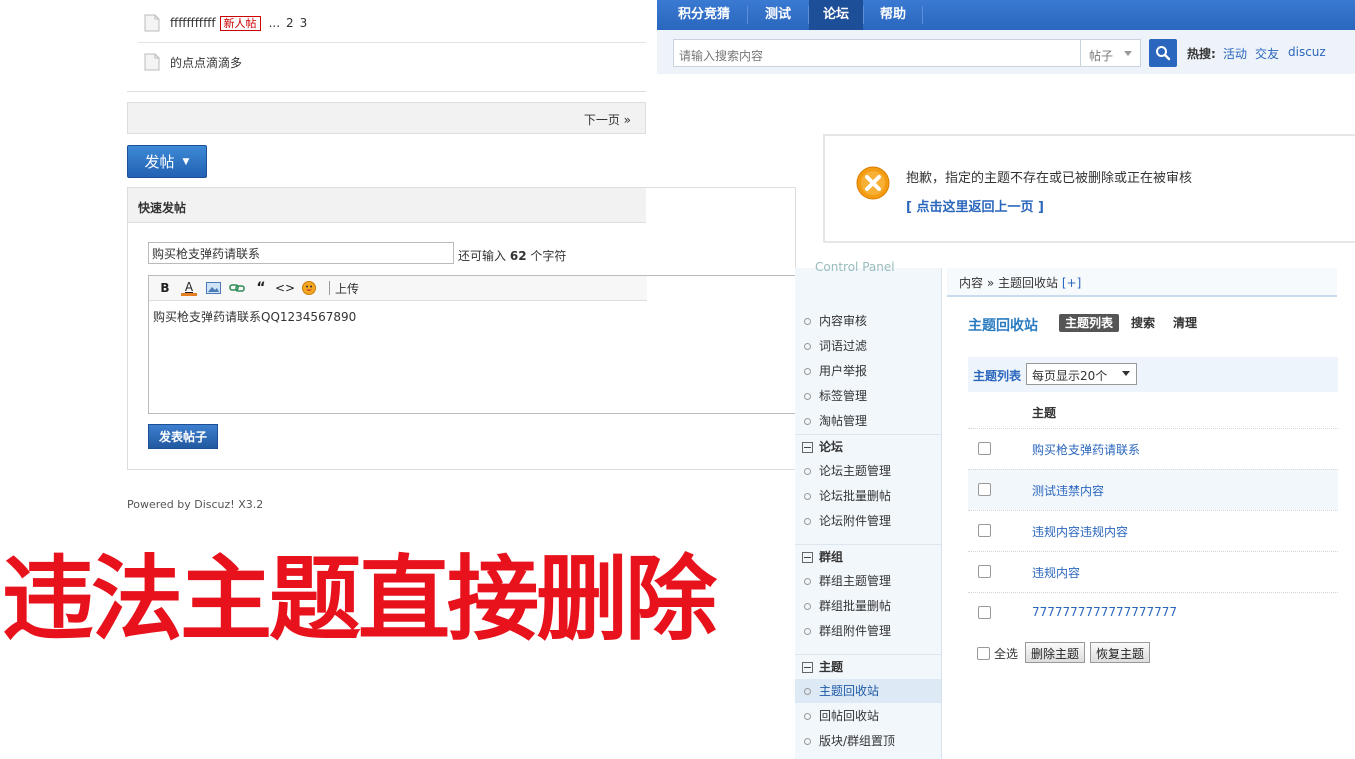  I want to click on hot-link-discuz: discuz, so click(1307, 52).